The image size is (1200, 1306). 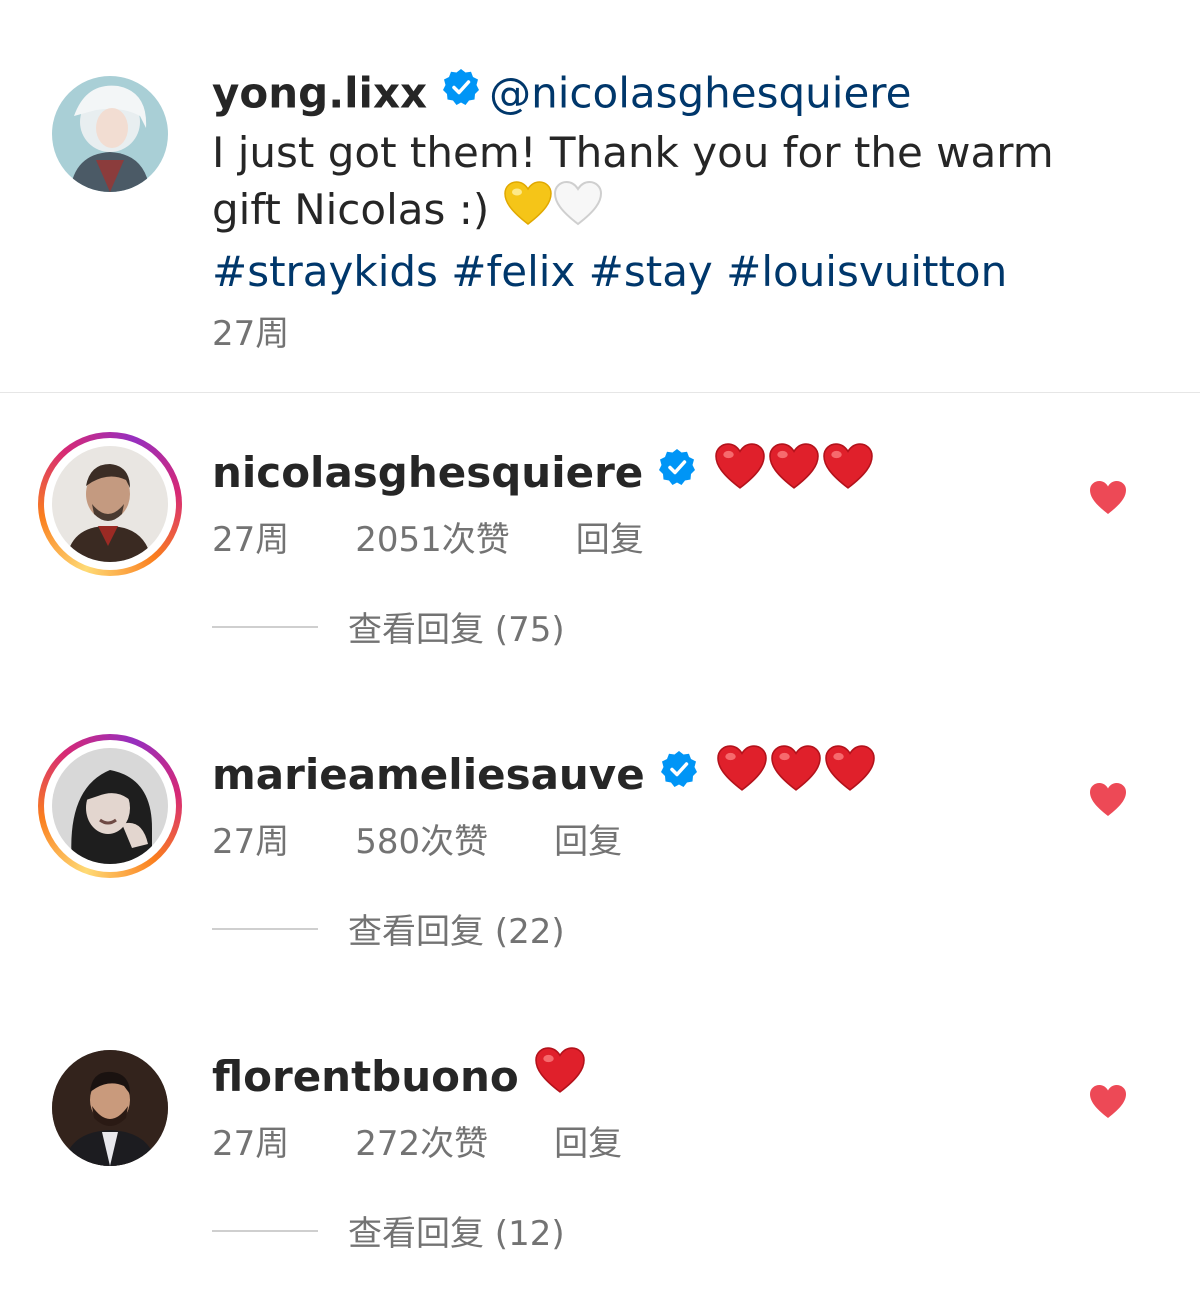 I want to click on post-time: 27周, so click(x=251, y=334).